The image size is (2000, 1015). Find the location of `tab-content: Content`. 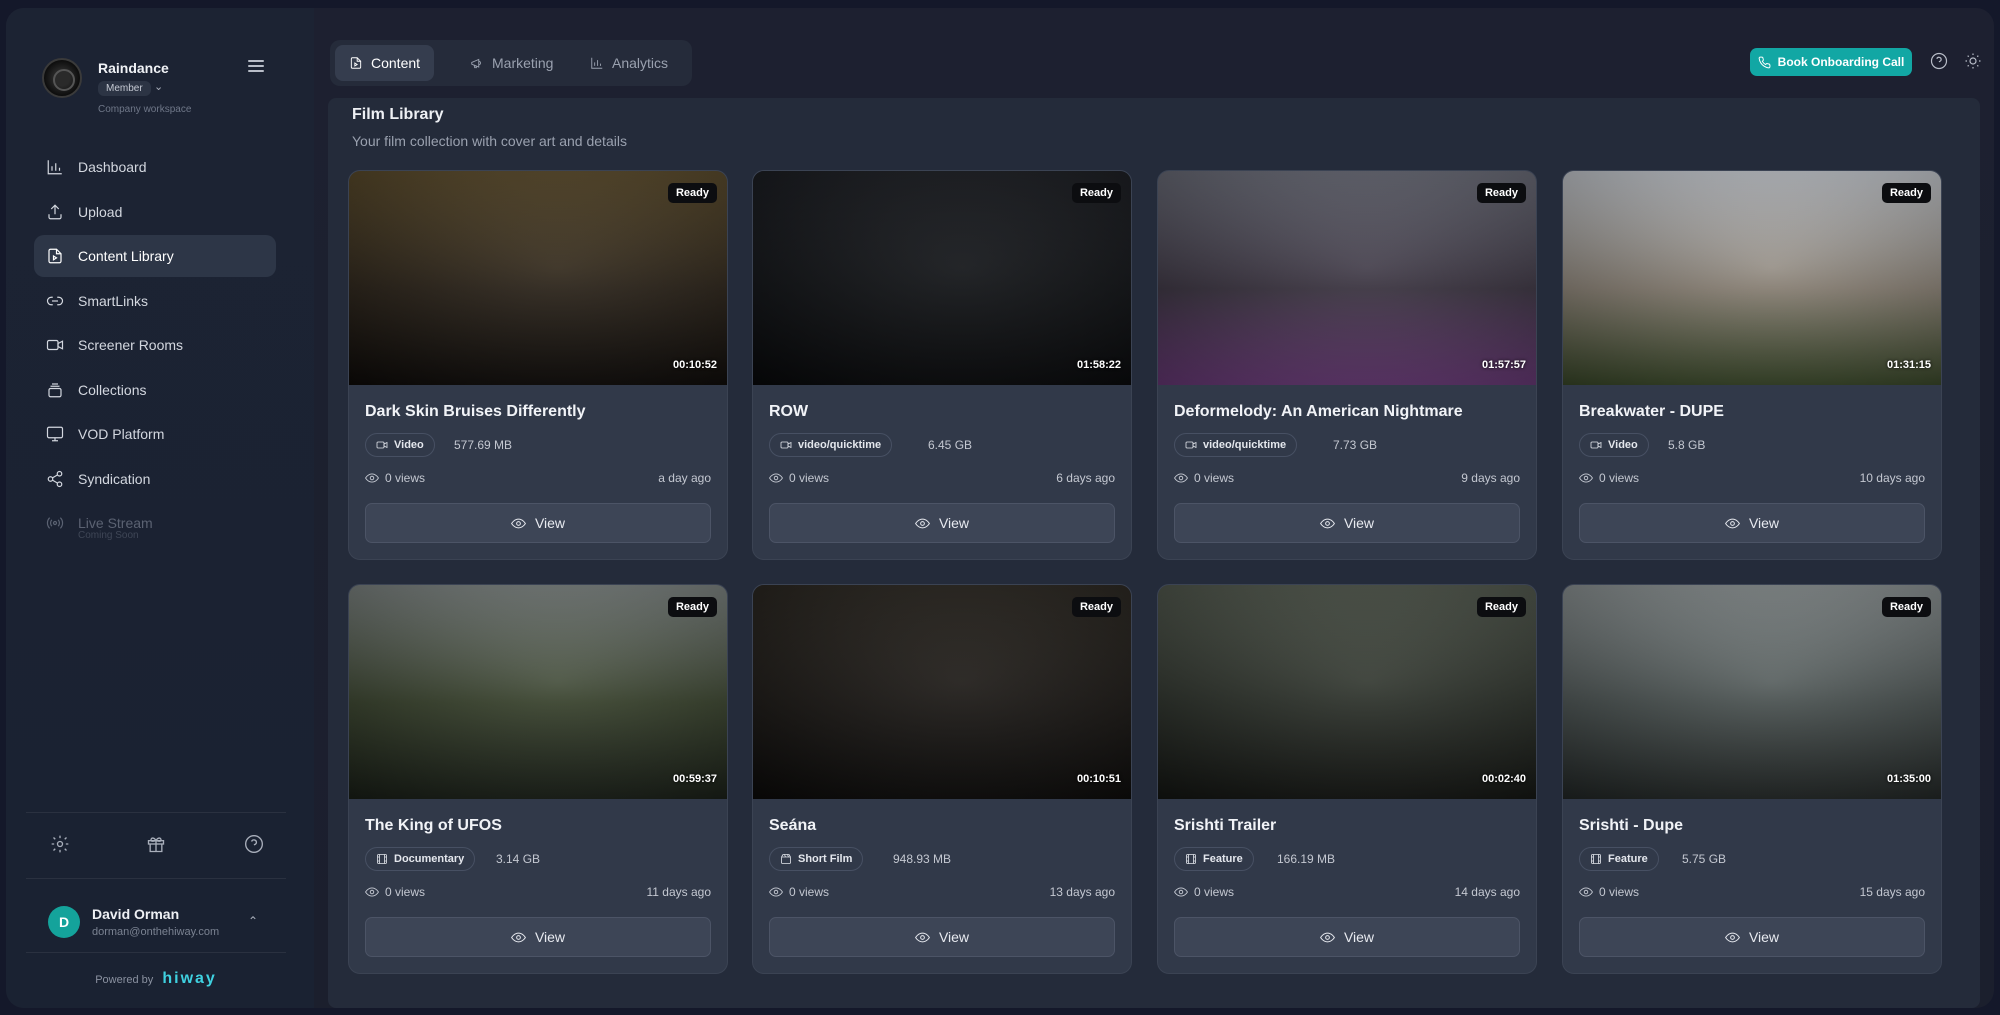

tab-content: Content is located at coordinates (385, 63).